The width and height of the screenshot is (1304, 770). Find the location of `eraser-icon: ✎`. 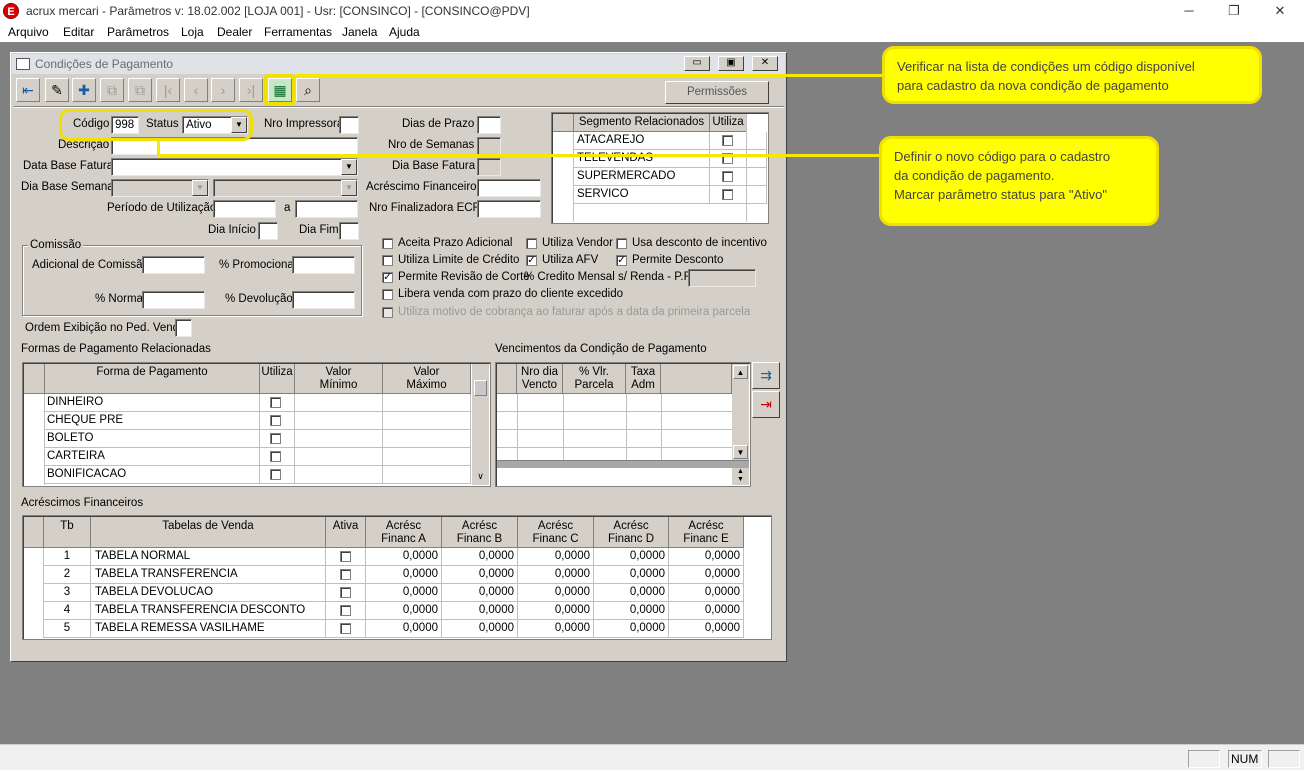

eraser-icon: ✎ is located at coordinates (57, 90).